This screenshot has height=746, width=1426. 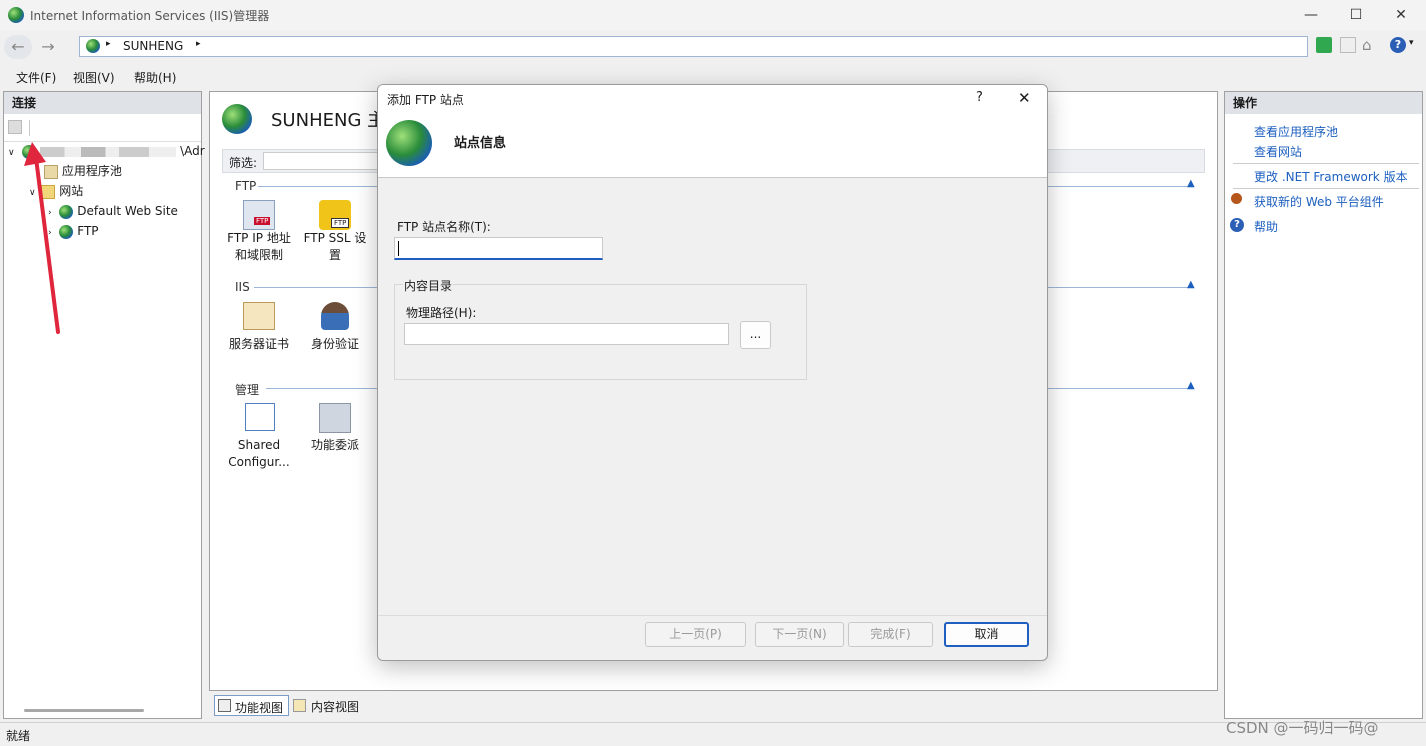 What do you see at coordinates (398, 248) in the screenshot?
I see `text-cursor` at bounding box center [398, 248].